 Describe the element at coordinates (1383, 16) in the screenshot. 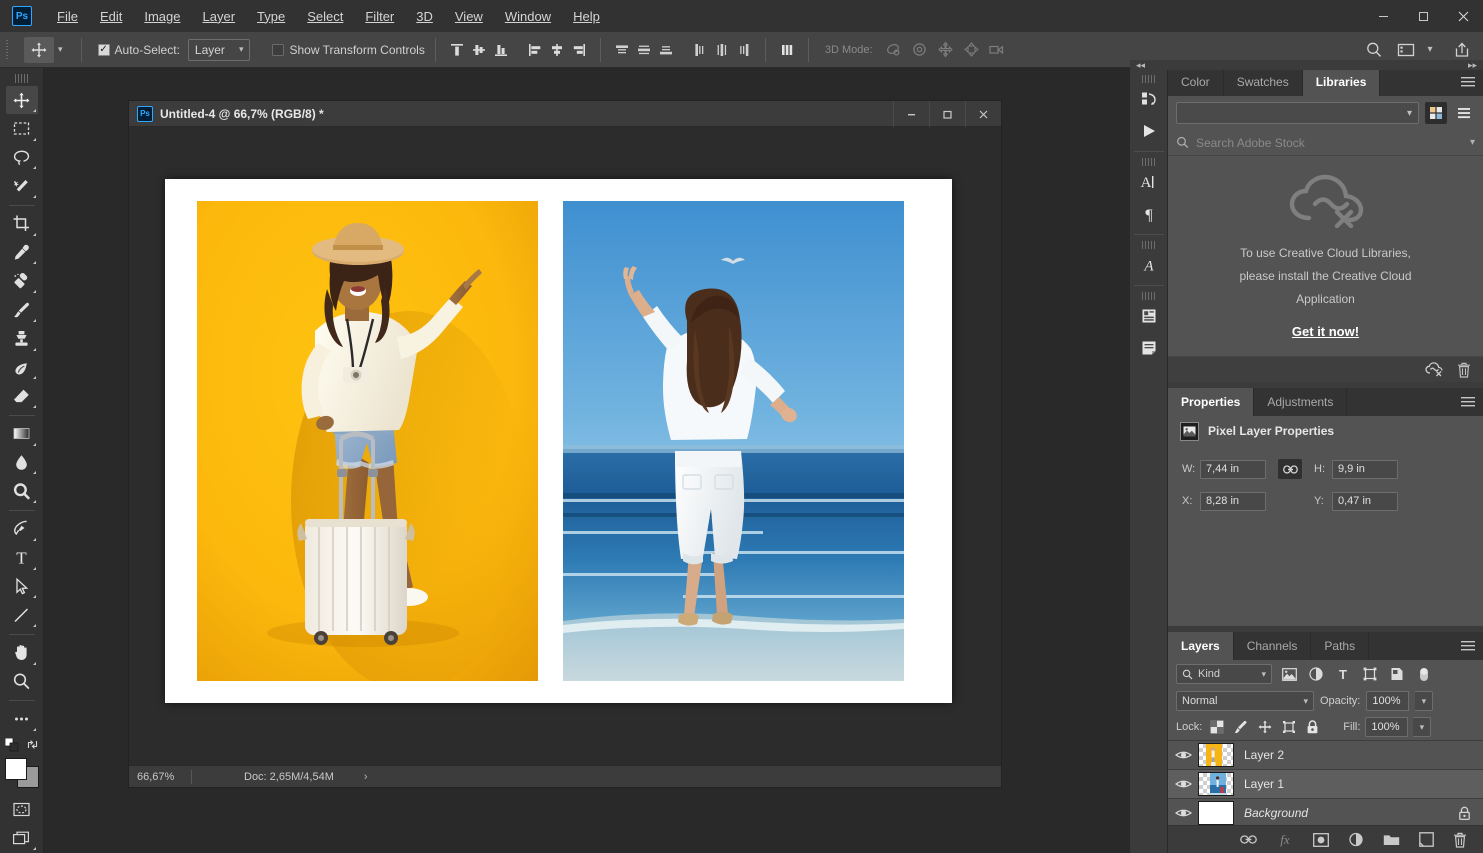

I see `minimize-button` at that location.